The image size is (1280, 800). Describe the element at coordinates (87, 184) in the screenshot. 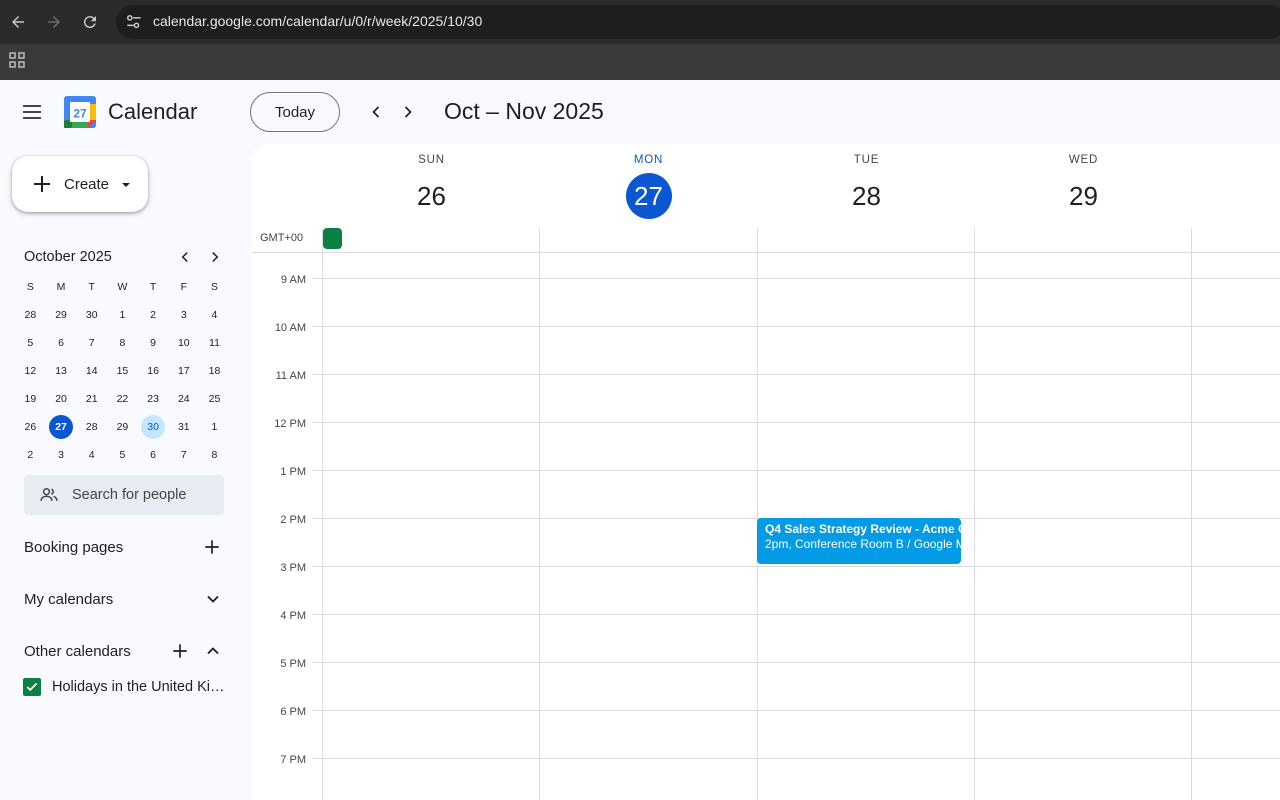

I see `create-label: Create` at that location.